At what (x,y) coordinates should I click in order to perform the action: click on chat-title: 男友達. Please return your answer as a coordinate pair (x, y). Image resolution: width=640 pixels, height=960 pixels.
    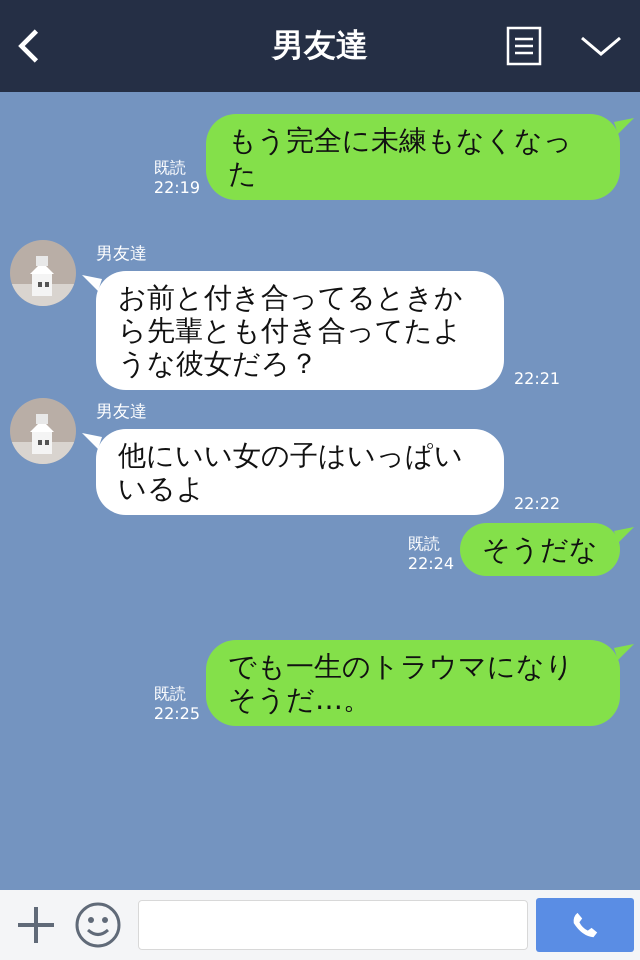
    Looking at the image, I should click on (320, 45).